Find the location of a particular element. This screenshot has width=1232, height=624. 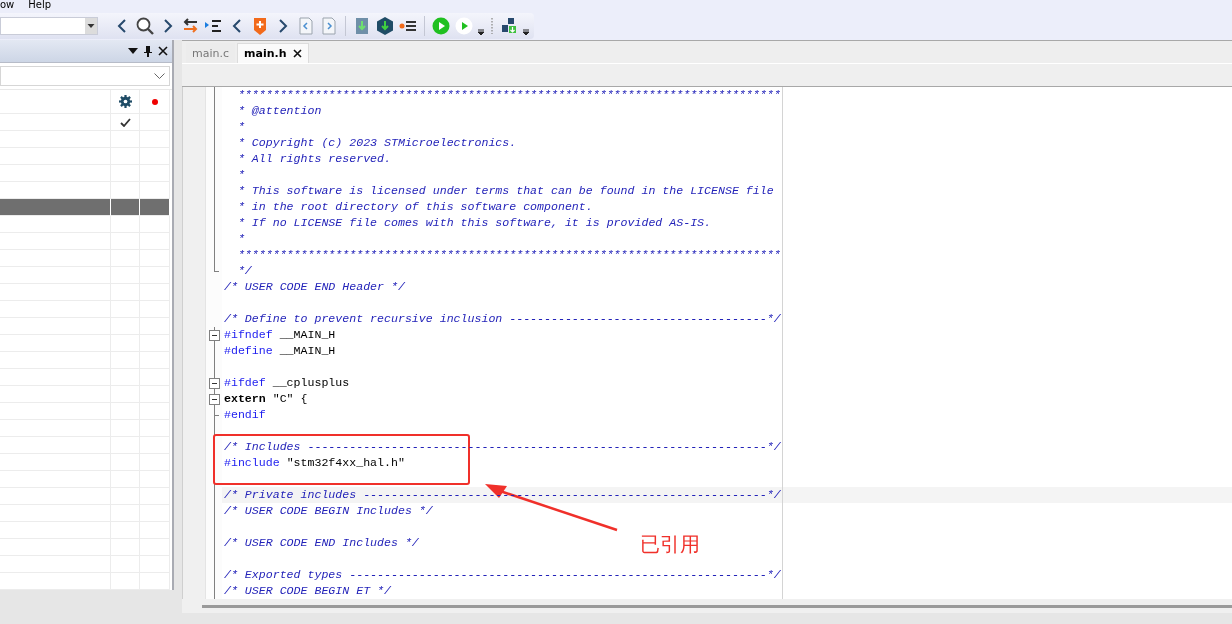

code-line: /* USER CODE END Includes */ is located at coordinates (321, 542).